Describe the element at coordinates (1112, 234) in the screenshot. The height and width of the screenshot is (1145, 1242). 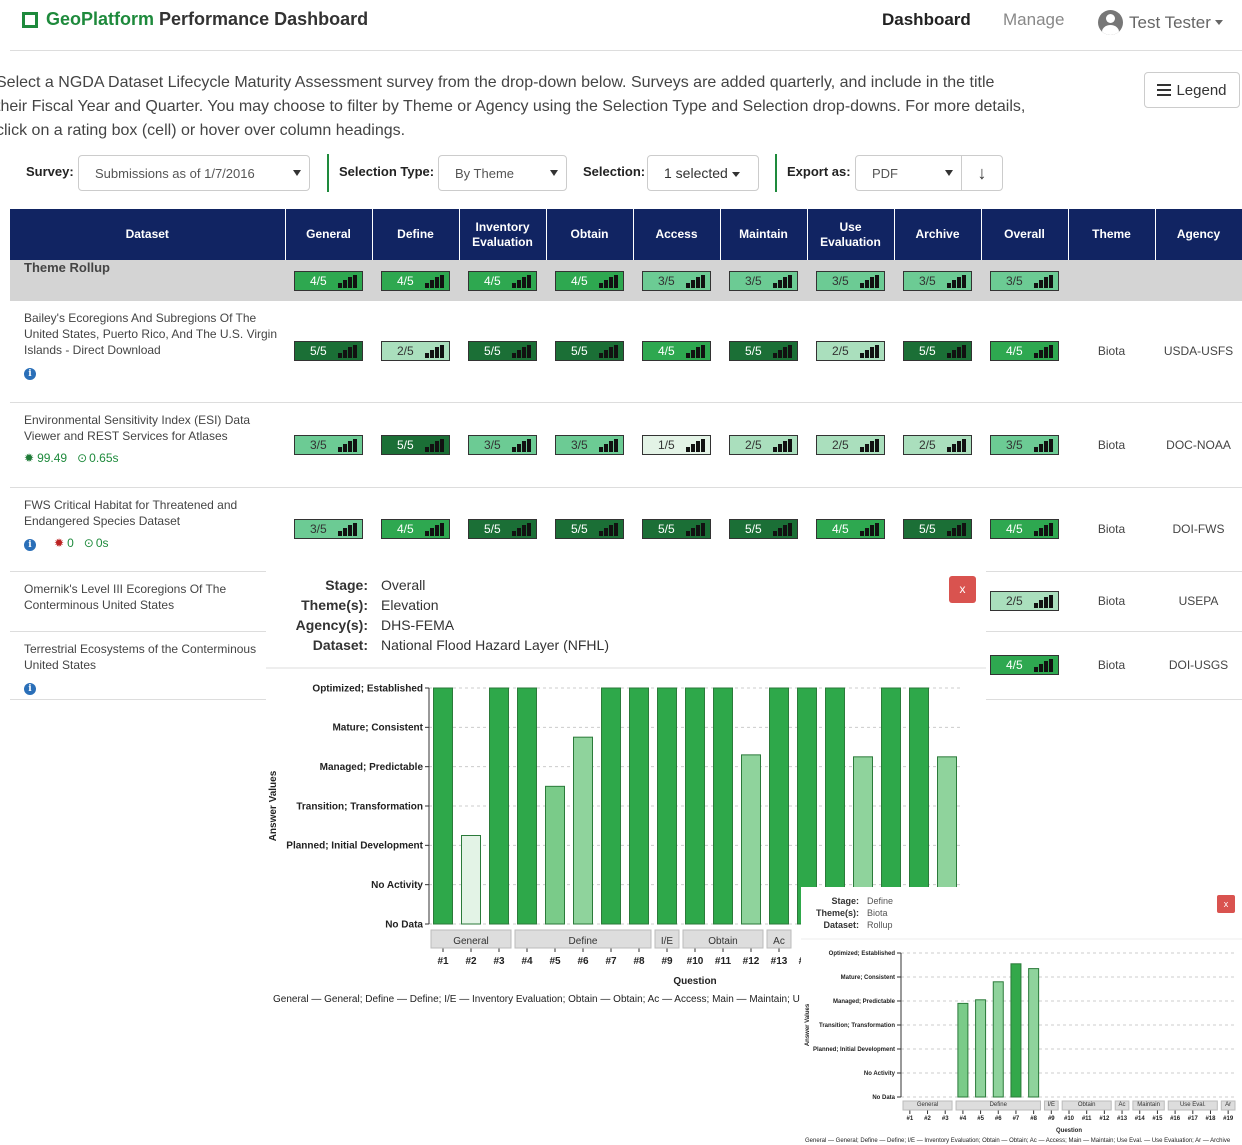
I see `column-header: Theme` at that location.